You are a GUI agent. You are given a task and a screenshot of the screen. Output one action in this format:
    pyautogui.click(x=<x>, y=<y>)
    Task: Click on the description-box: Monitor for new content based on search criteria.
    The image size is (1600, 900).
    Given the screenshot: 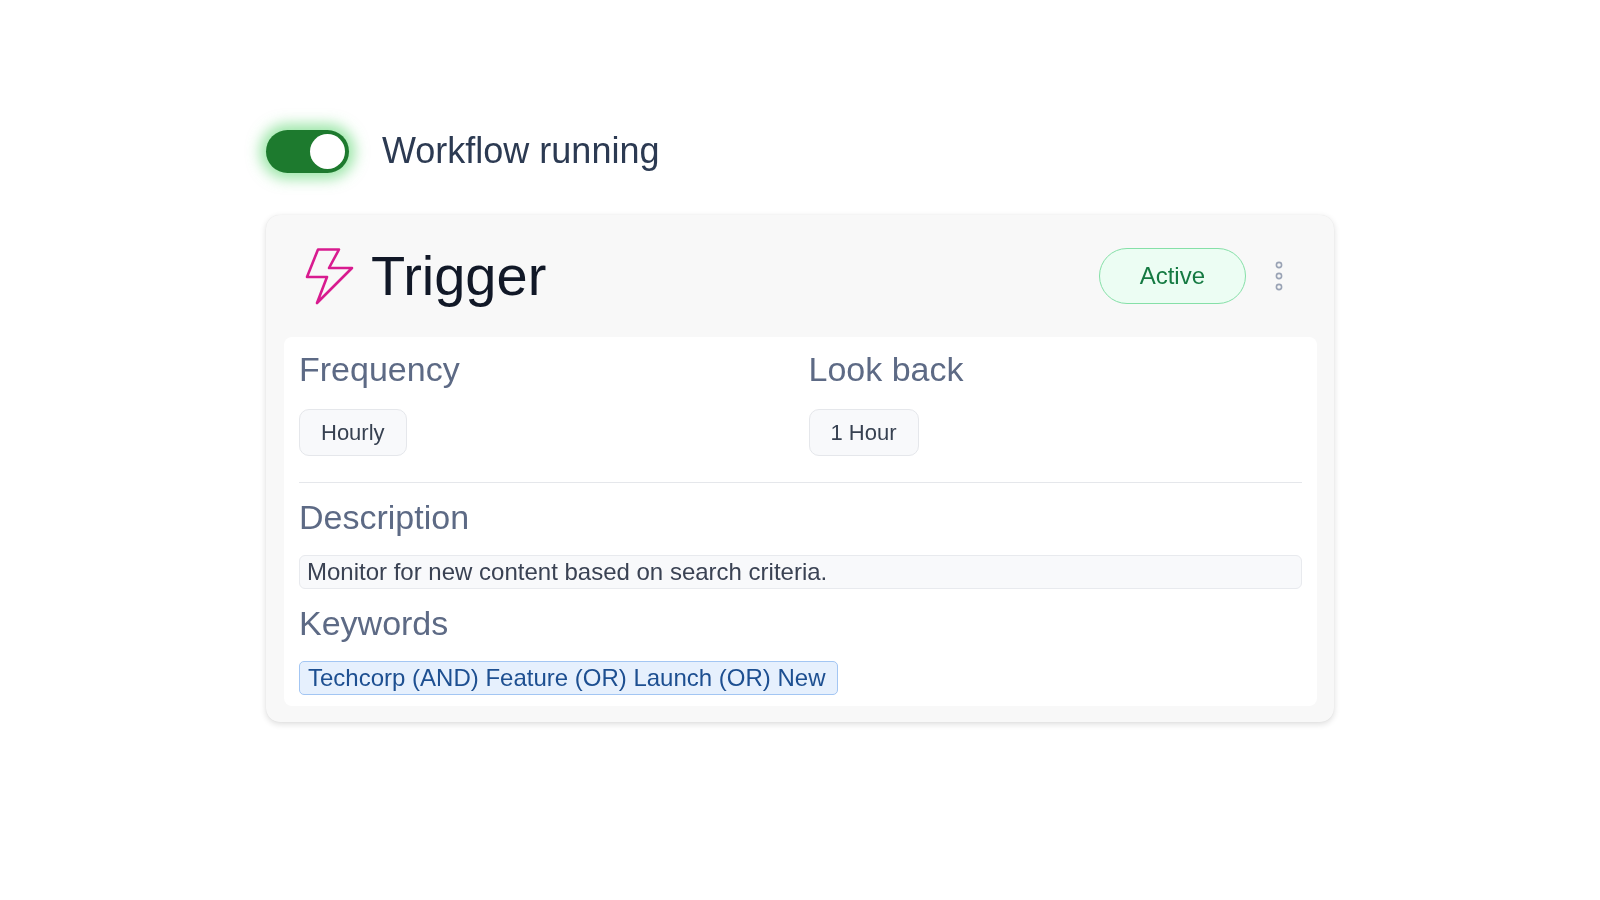 What is the action you would take?
    pyautogui.click(x=800, y=572)
    